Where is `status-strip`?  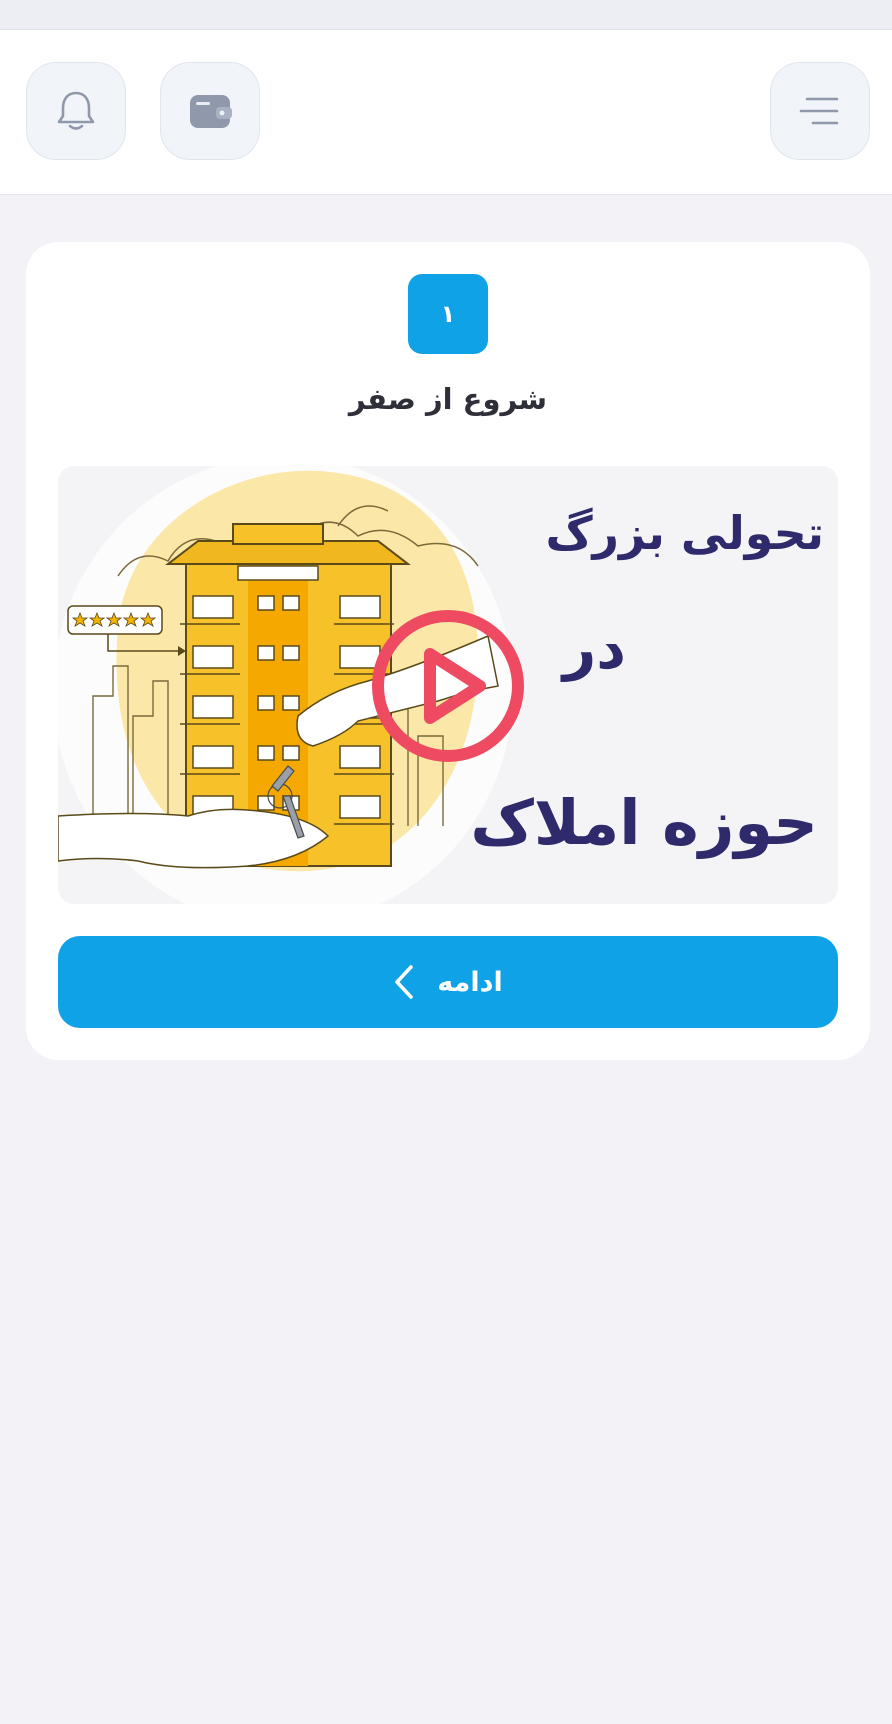 status-strip is located at coordinates (446, 15).